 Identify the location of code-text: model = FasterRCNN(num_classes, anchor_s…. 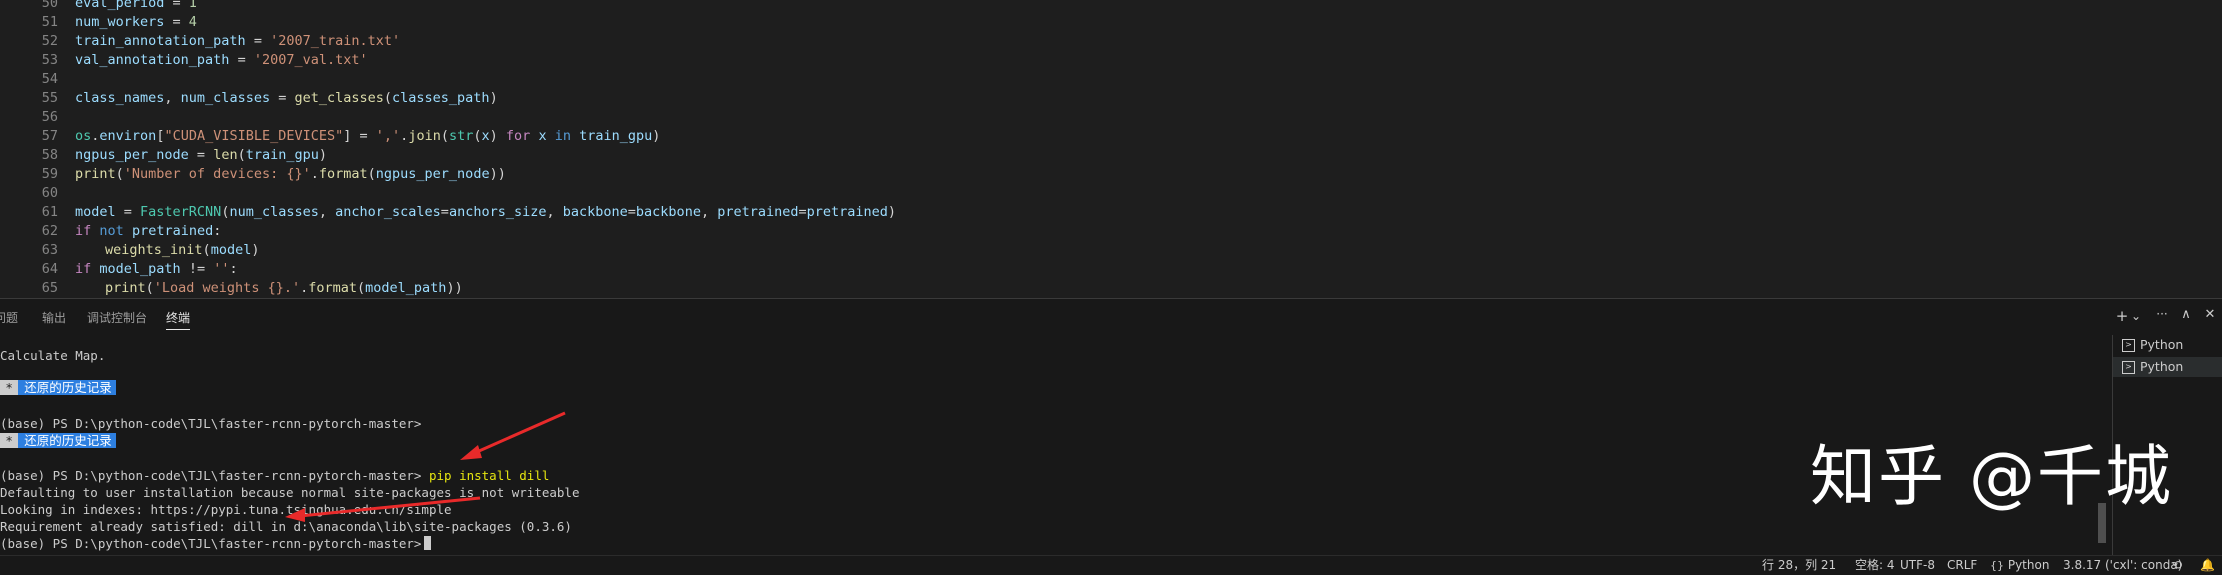
(485, 212).